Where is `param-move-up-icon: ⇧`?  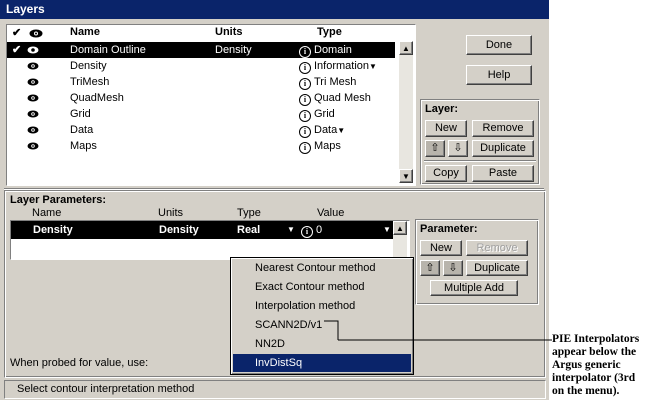 param-move-up-icon: ⇧ is located at coordinates (430, 268).